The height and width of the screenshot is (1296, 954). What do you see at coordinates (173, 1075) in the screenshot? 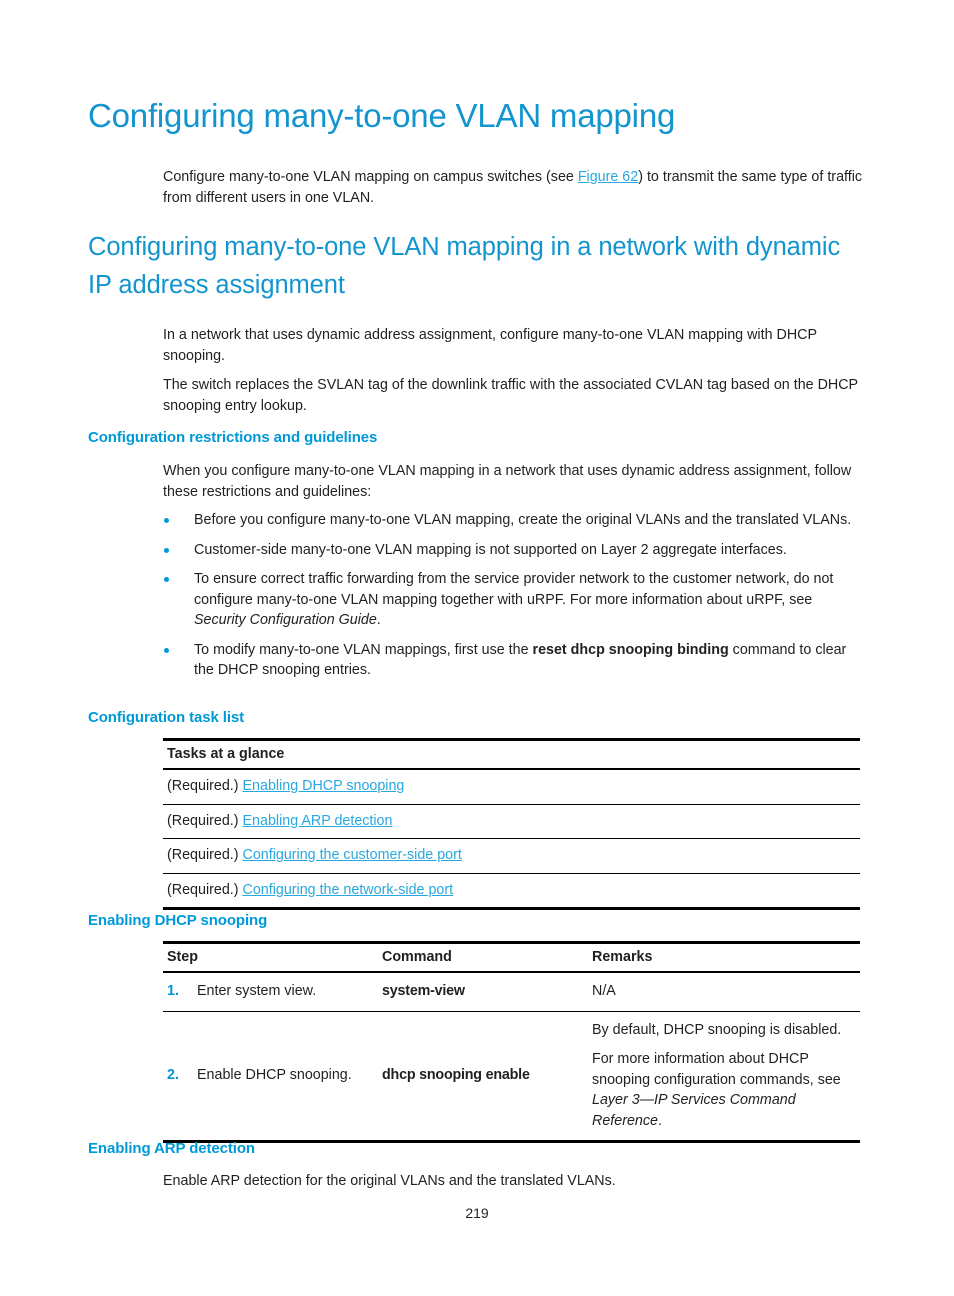
I see `step-number: 2.` at bounding box center [173, 1075].